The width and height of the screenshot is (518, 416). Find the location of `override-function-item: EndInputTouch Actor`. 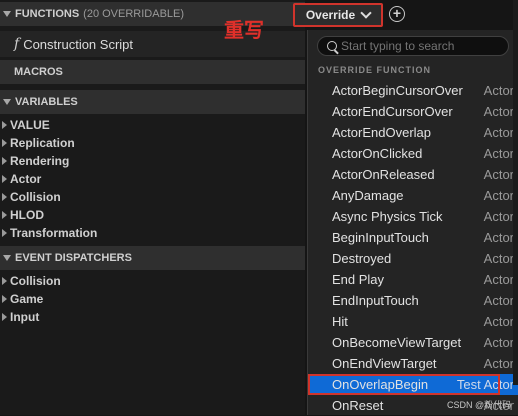

override-function-item: EndInputTouch Actor is located at coordinates (413, 300).